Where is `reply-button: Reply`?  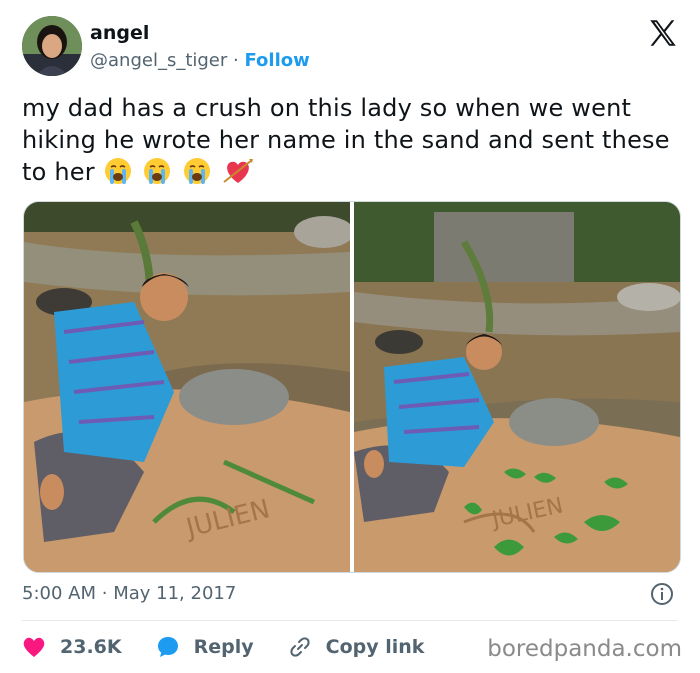
reply-button: Reply is located at coordinates (205, 647).